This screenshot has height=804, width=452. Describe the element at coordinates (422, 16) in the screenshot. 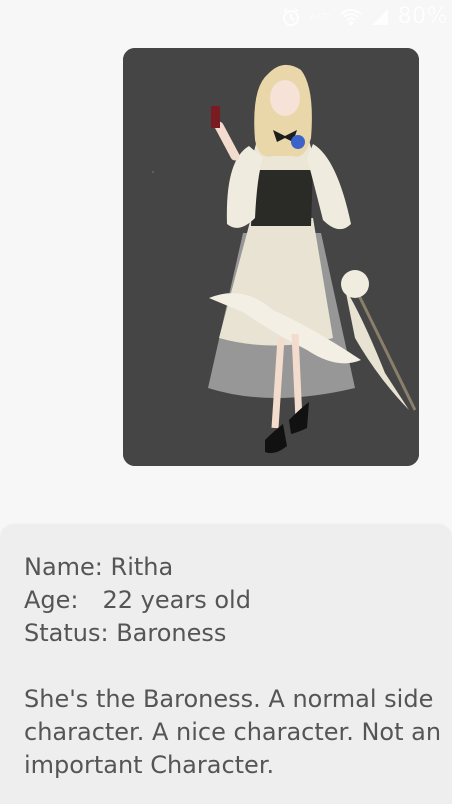

I see `battery-percent: 80%` at that location.